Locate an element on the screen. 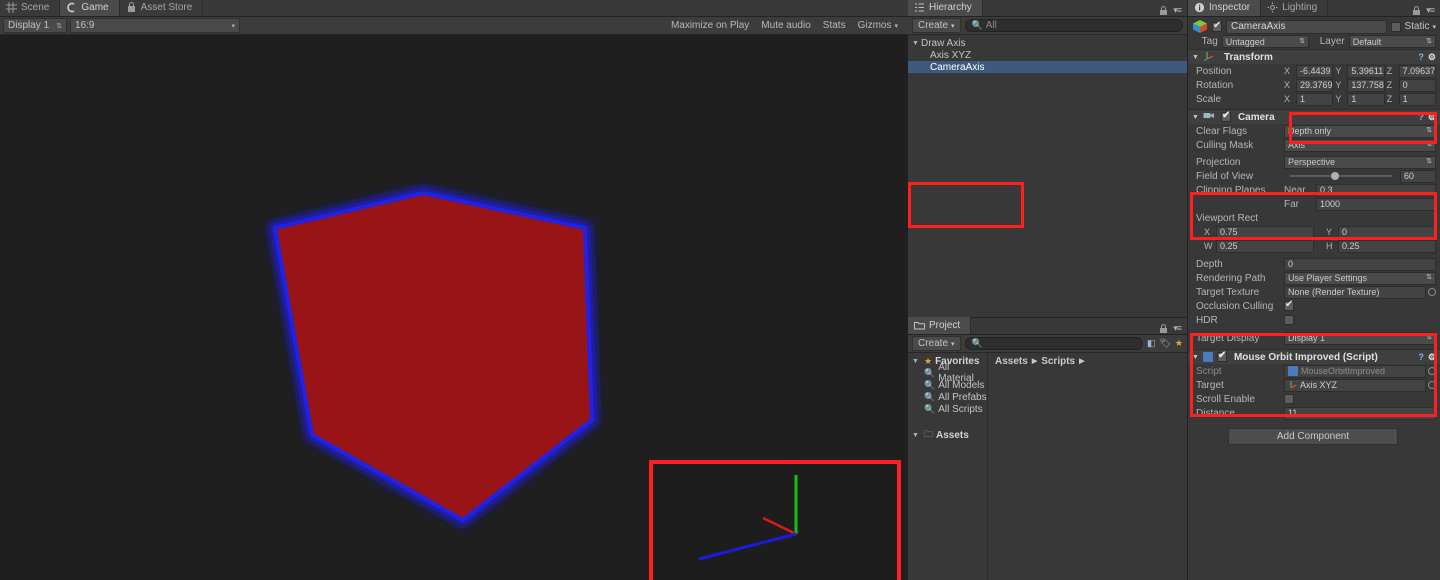 The width and height of the screenshot is (1440, 580). position-y-input: 5.39611 is located at coordinates (1366, 71).